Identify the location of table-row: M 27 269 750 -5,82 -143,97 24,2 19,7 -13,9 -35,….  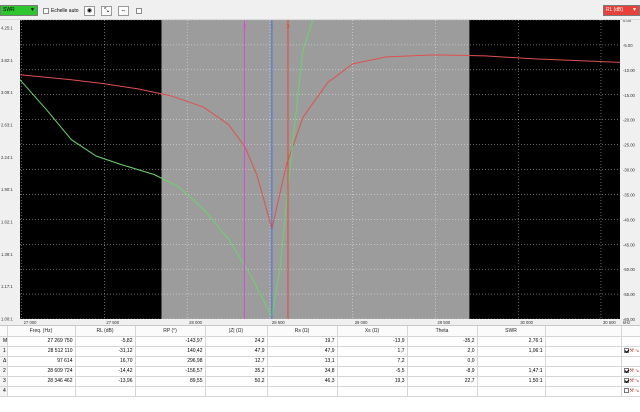
(320, 341).